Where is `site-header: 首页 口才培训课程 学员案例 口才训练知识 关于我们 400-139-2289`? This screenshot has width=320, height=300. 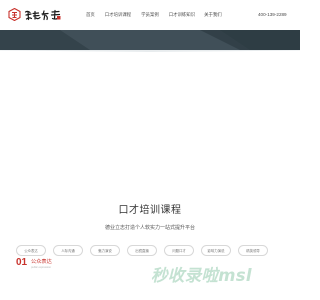
site-header: 首页 口才培训课程 学员案例 口才训练知识 关于我们 400-139-2289 is located at coordinates (150, 15).